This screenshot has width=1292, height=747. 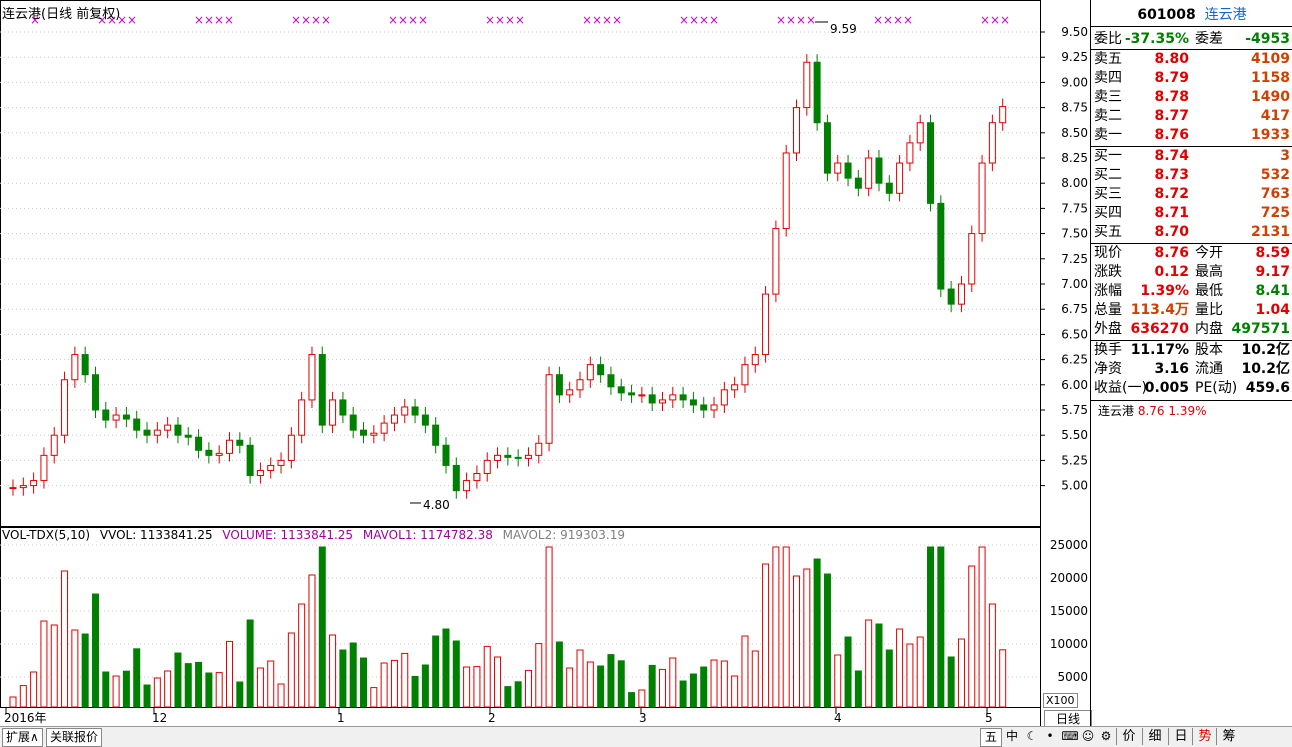 I want to click on tab-expand: 扩展∧, so click(x=22, y=737).